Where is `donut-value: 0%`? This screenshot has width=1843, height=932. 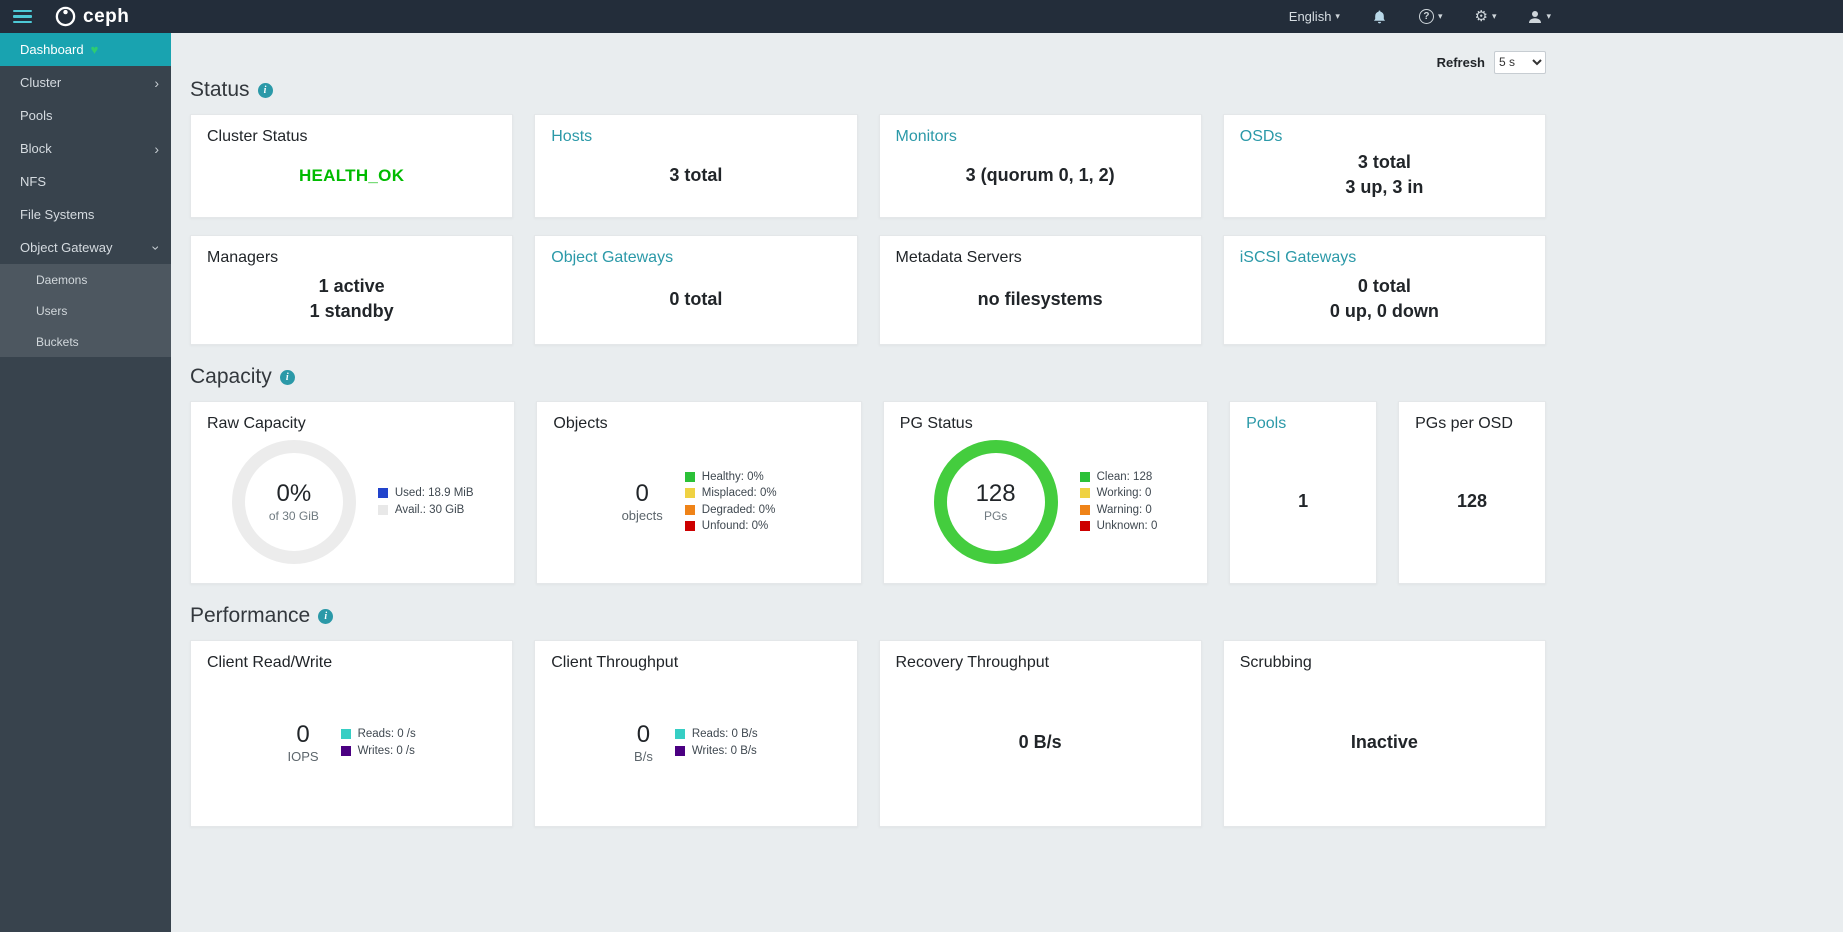 donut-value: 0% is located at coordinates (294, 493).